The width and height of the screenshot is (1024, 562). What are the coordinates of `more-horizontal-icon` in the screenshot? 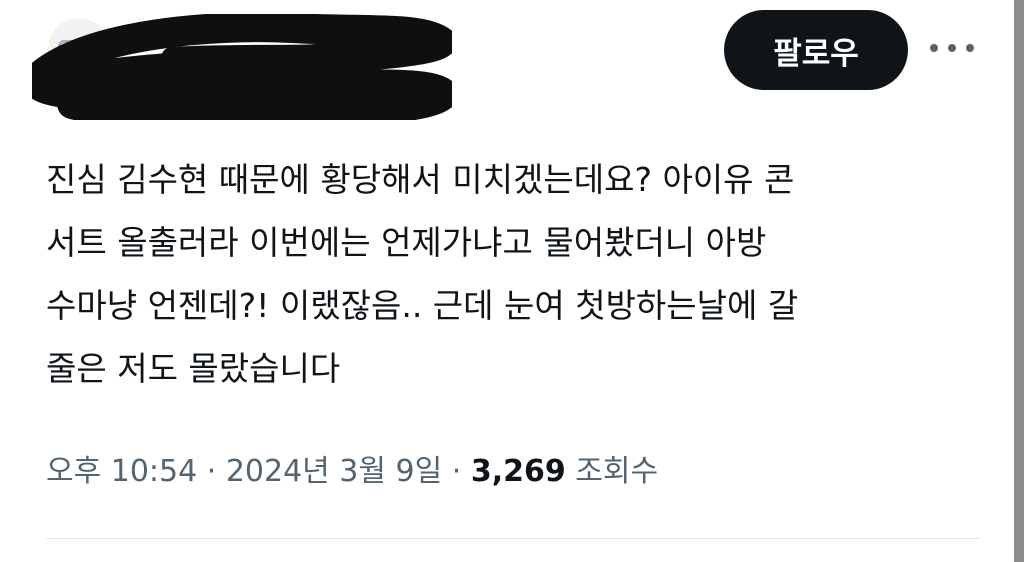 It's located at (952, 48).